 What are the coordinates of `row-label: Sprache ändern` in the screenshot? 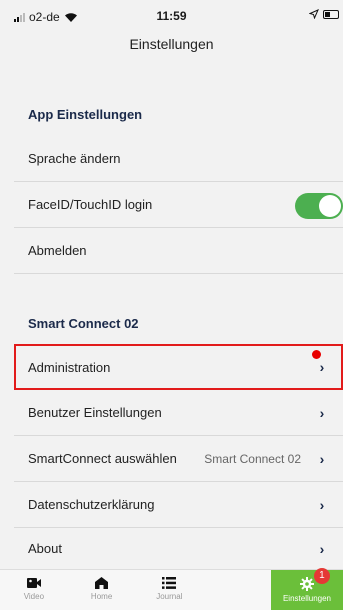 It's located at (74, 158).